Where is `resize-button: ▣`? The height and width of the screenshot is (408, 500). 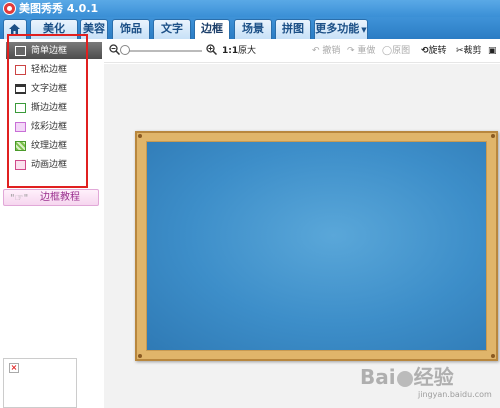
resize-button: ▣ is located at coordinates (492, 51).